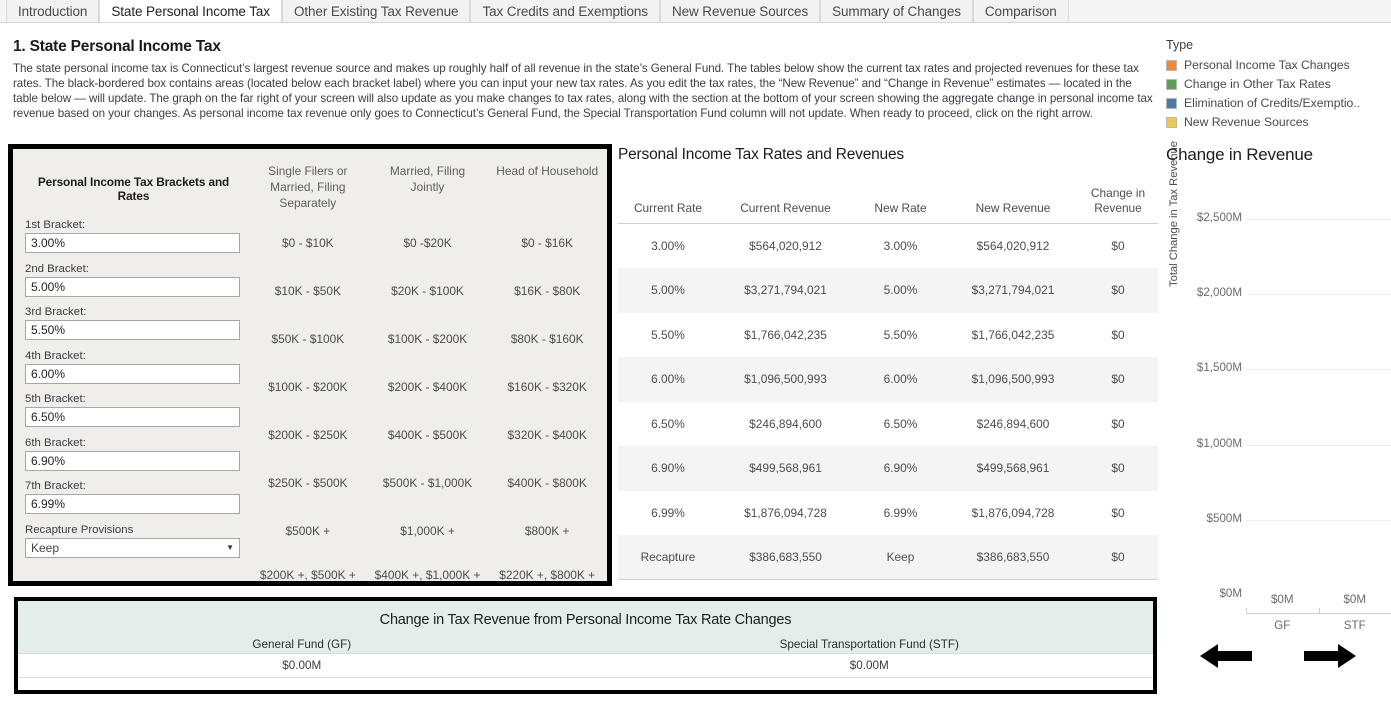 The width and height of the screenshot is (1391, 707). What do you see at coordinates (1330, 658) in the screenshot?
I see `arrow-right-icon` at bounding box center [1330, 658].